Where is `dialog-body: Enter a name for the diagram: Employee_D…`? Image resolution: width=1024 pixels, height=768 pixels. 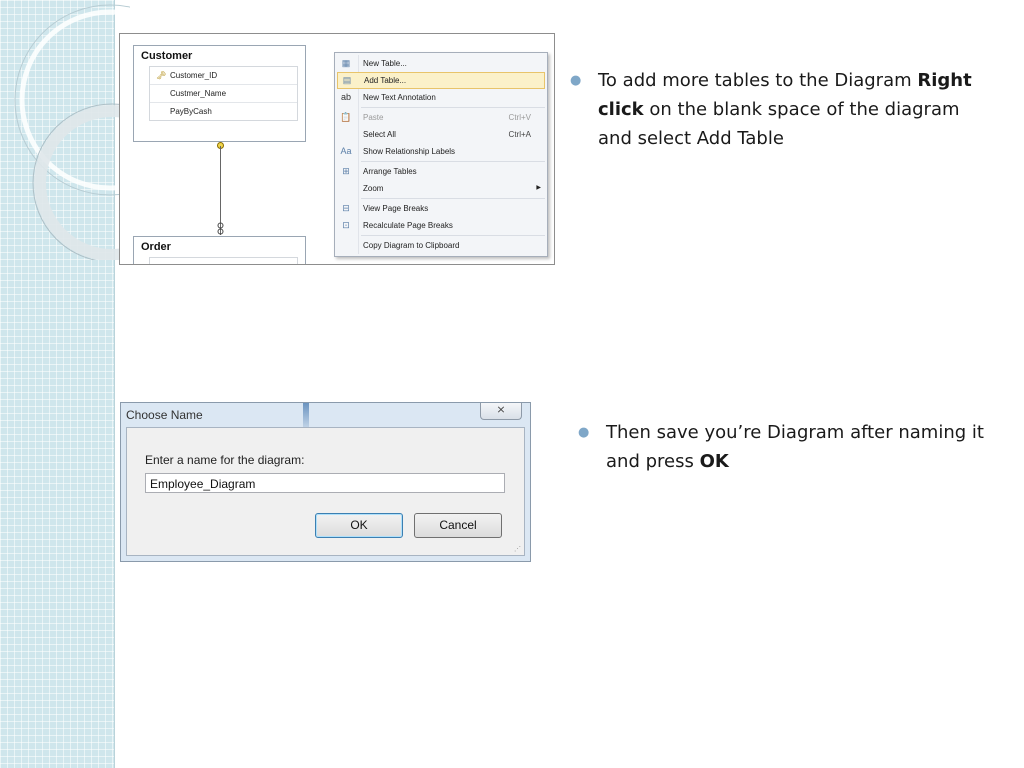
dialog-body: Enter a name for the diagram: Employee_D… is located at coordinates (325, 491).